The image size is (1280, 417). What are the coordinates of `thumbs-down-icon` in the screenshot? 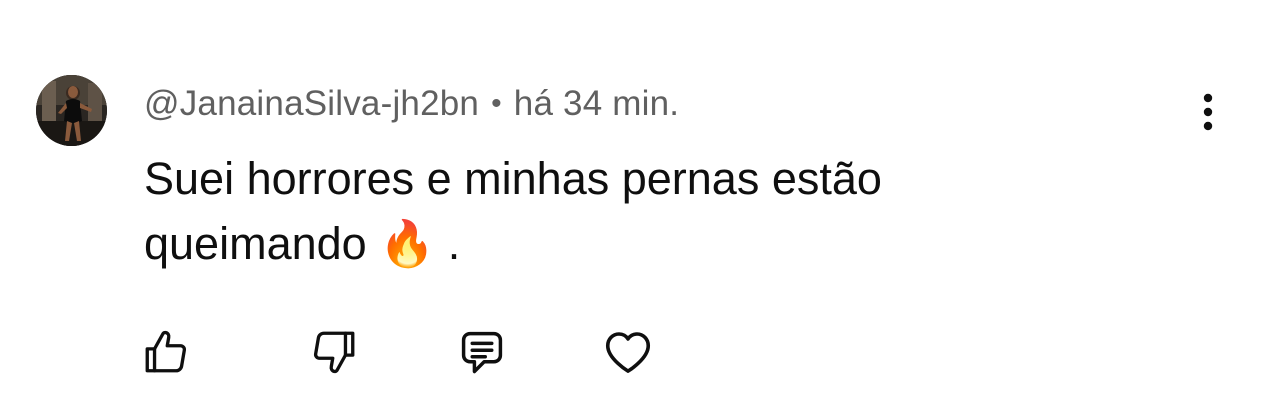 It's located at (334, 352).